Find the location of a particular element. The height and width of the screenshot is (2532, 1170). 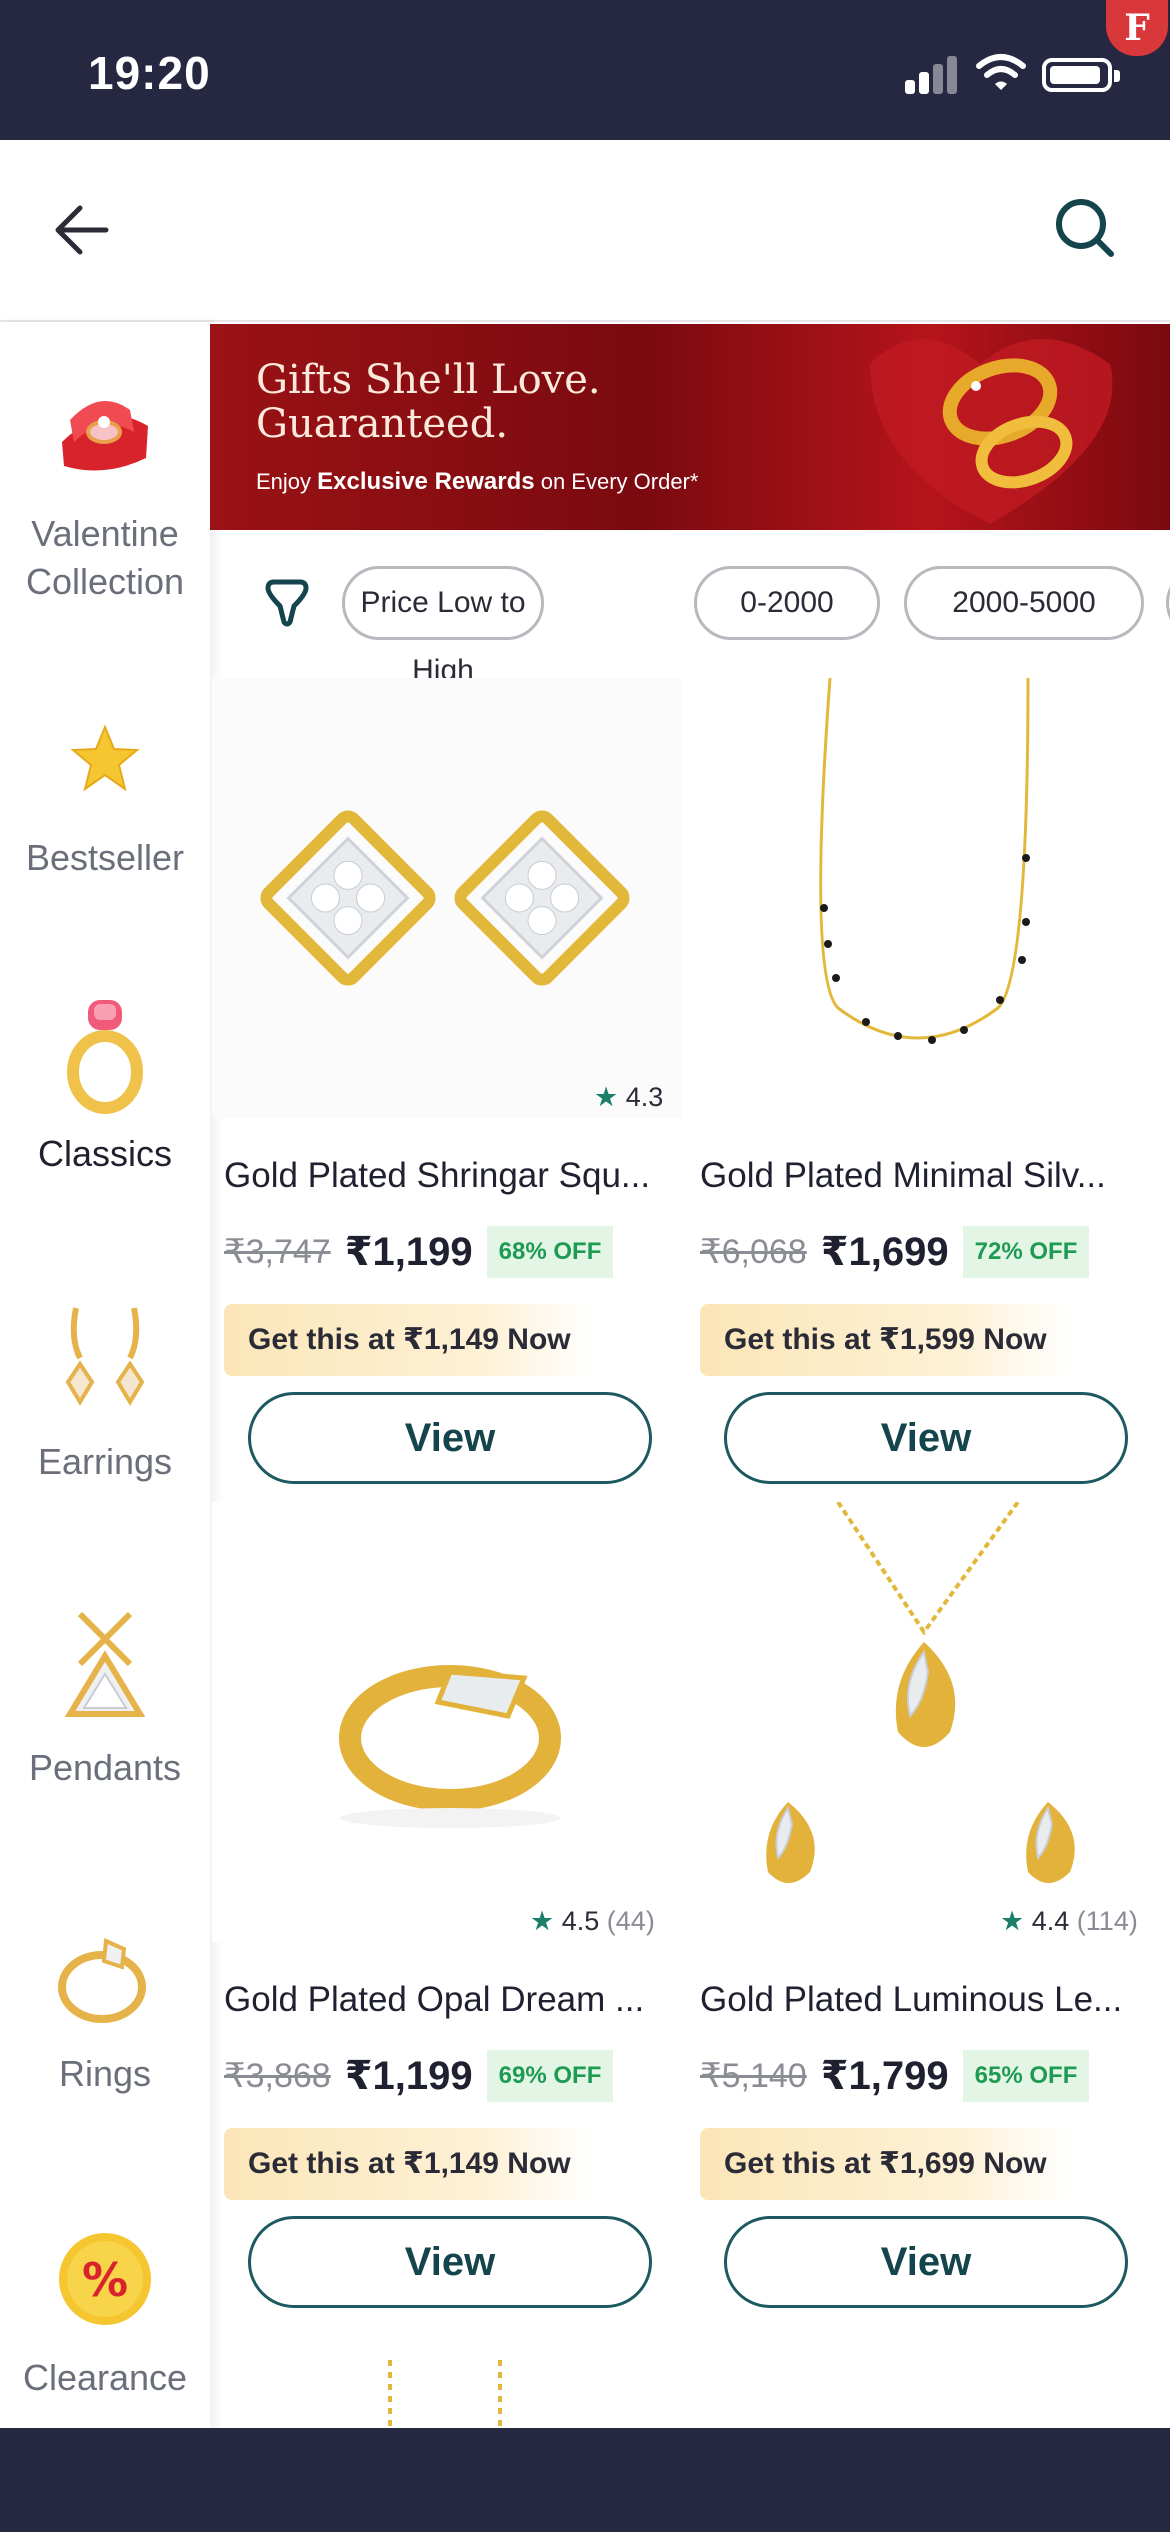

sidebar-item-label: Bestseller is located at coordinates (105, 857).